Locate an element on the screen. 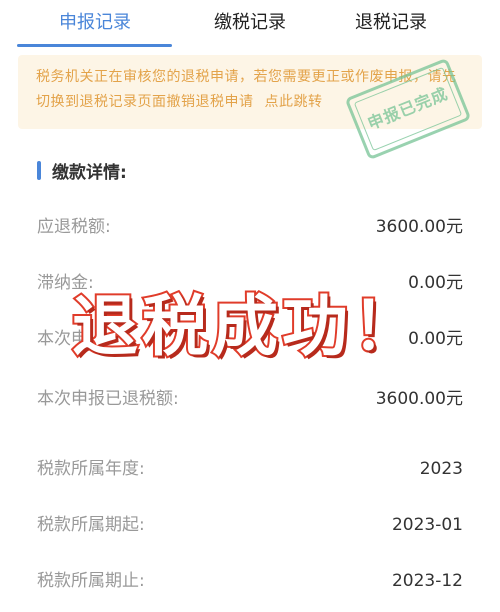 This screenshot has width=500, height=612. detail-label: 税款所属年度: is located at coordinates (91, 469).